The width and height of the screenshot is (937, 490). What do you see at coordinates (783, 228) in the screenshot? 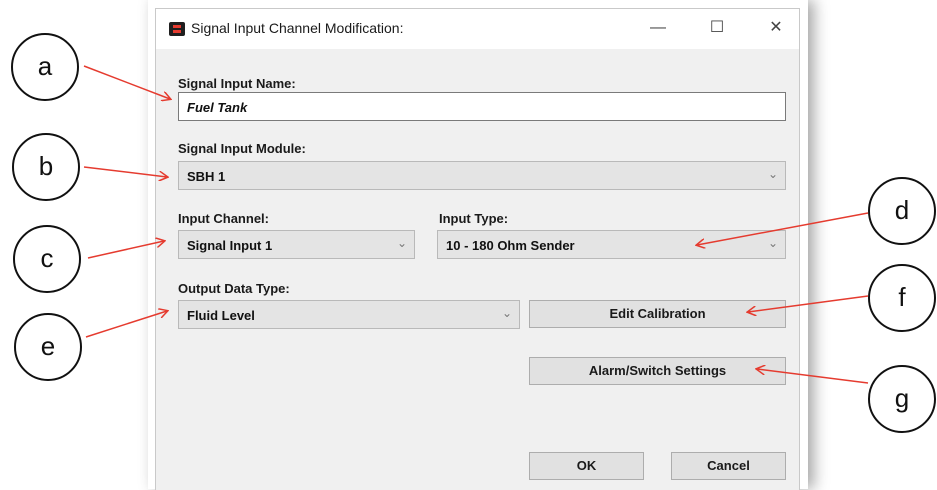
I see `arrow-d` at bounding box center [783, 228].